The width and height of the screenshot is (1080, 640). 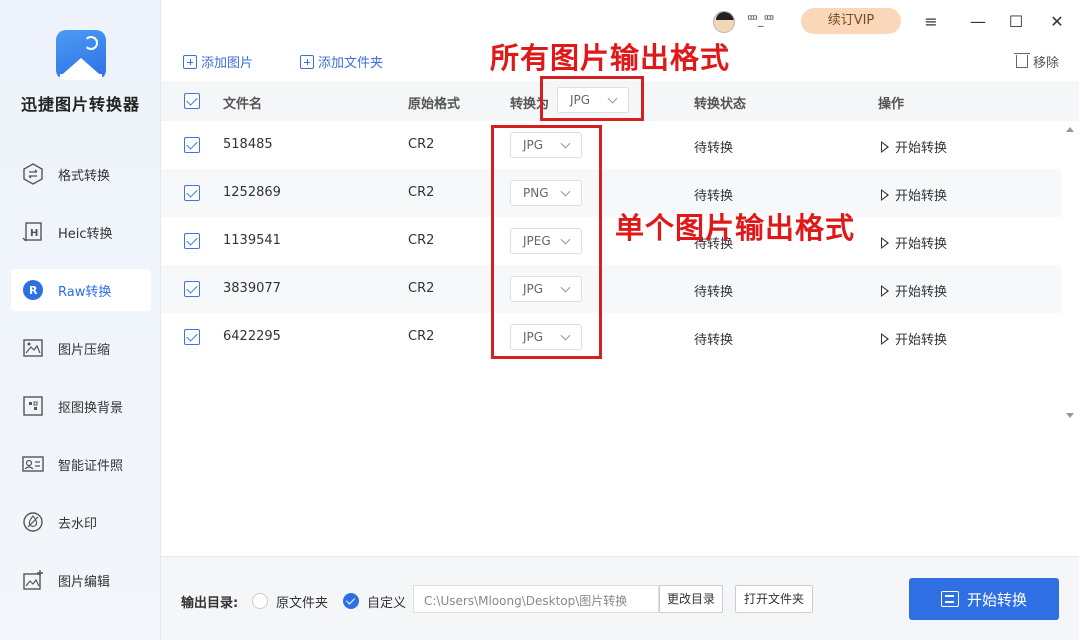 I want to click on sidebar-item-raw: R Raw转换, so click(x=81, y=290).